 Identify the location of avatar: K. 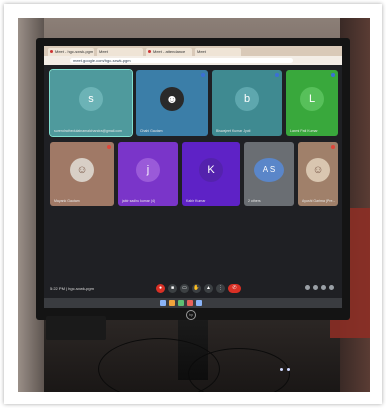
(211, 170).